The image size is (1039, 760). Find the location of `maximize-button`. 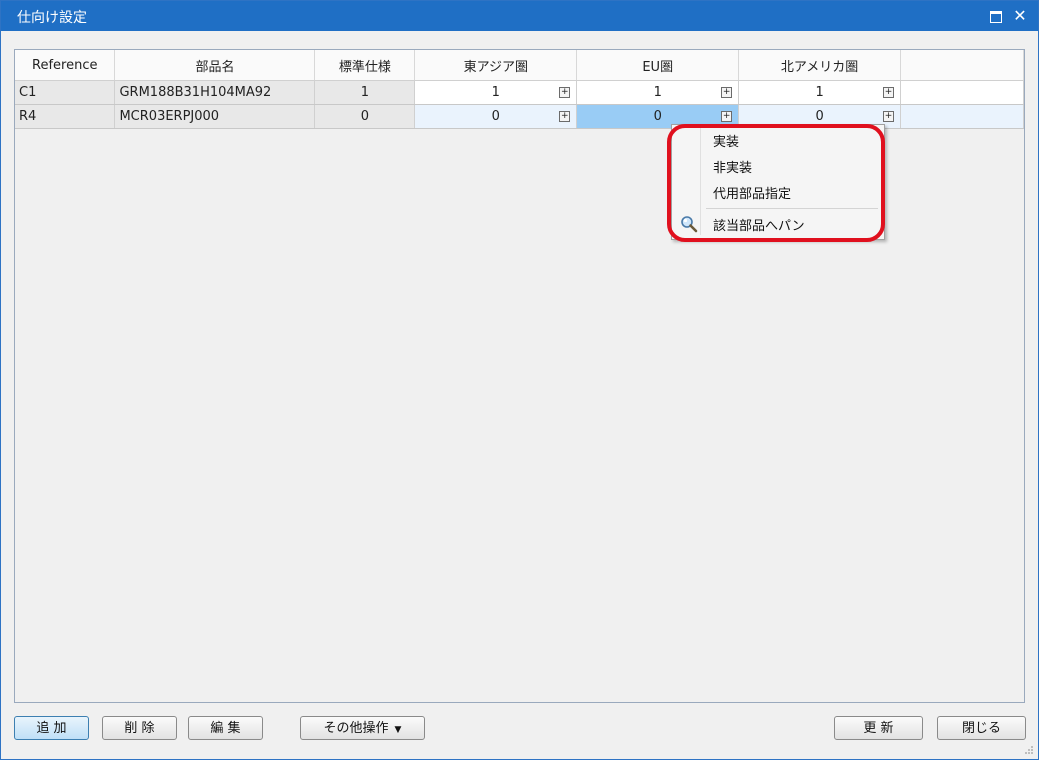

maximize-button is located at coordinates (996, 16).